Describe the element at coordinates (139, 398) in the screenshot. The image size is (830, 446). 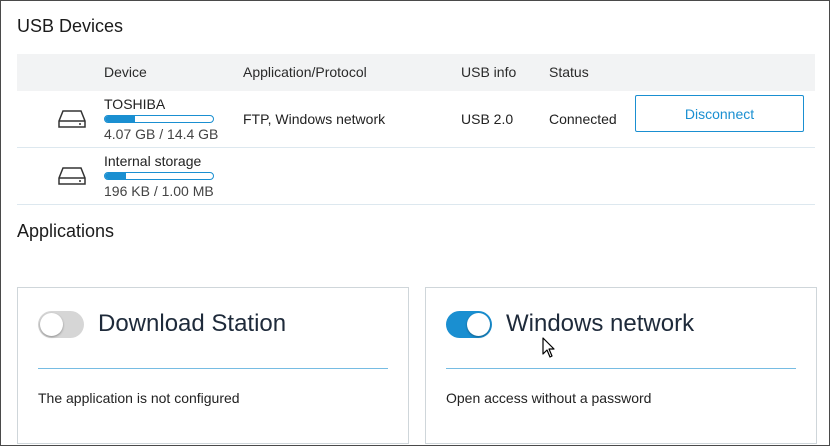
I see `app-card-description: The application is not configured` at that location.